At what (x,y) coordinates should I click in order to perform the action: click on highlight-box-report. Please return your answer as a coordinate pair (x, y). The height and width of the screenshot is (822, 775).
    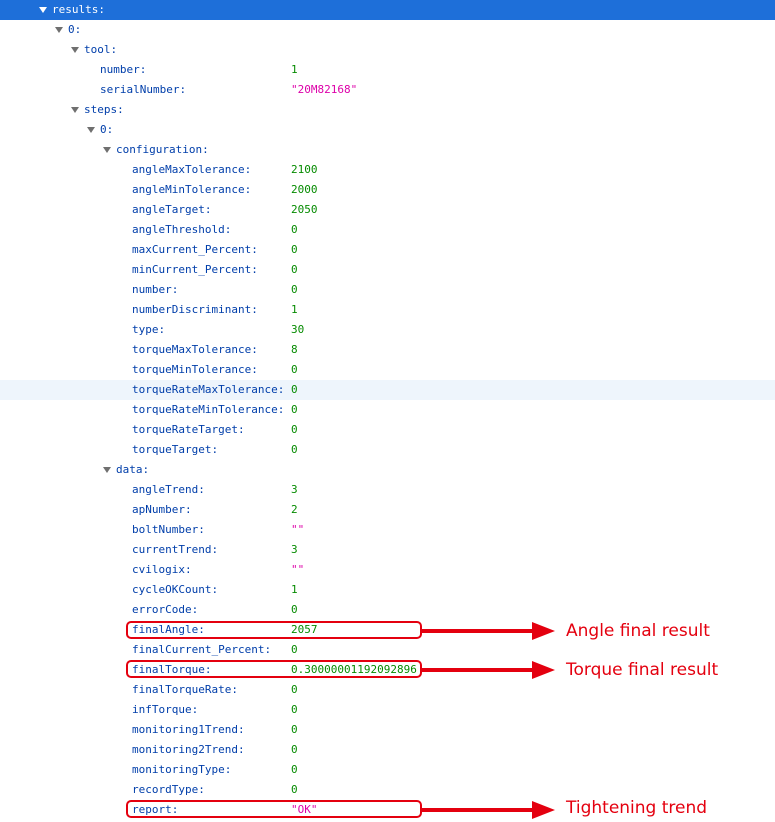
    Looking at the image, I should click on (274, 809).